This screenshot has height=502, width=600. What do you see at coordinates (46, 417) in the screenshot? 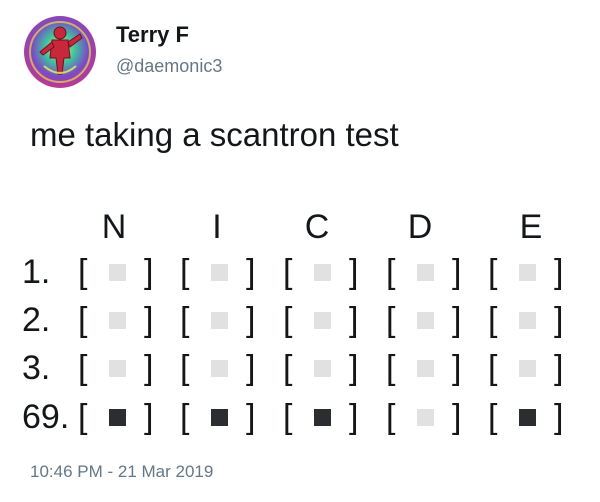
I see `row-label: 69.` at bounding box center [46, 417].